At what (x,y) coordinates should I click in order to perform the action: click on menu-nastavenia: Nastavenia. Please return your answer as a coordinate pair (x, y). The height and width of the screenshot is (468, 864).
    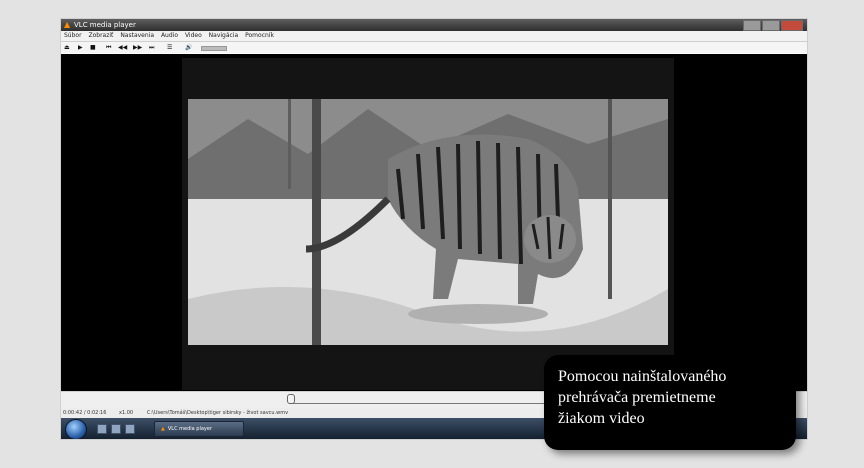
    Looking at the image, I should click on (137, 35).